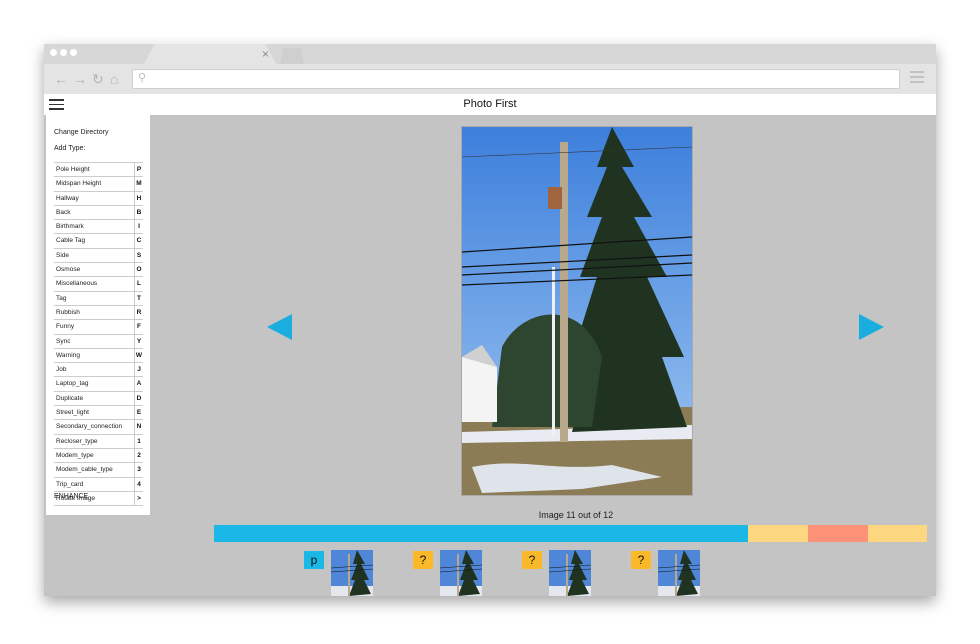 Image resolution: width=980 pixels, height=644 pixels. Describe the element at coordinates (73, 169) in the screenshot. I see `type-name: Pole Height` at that location.